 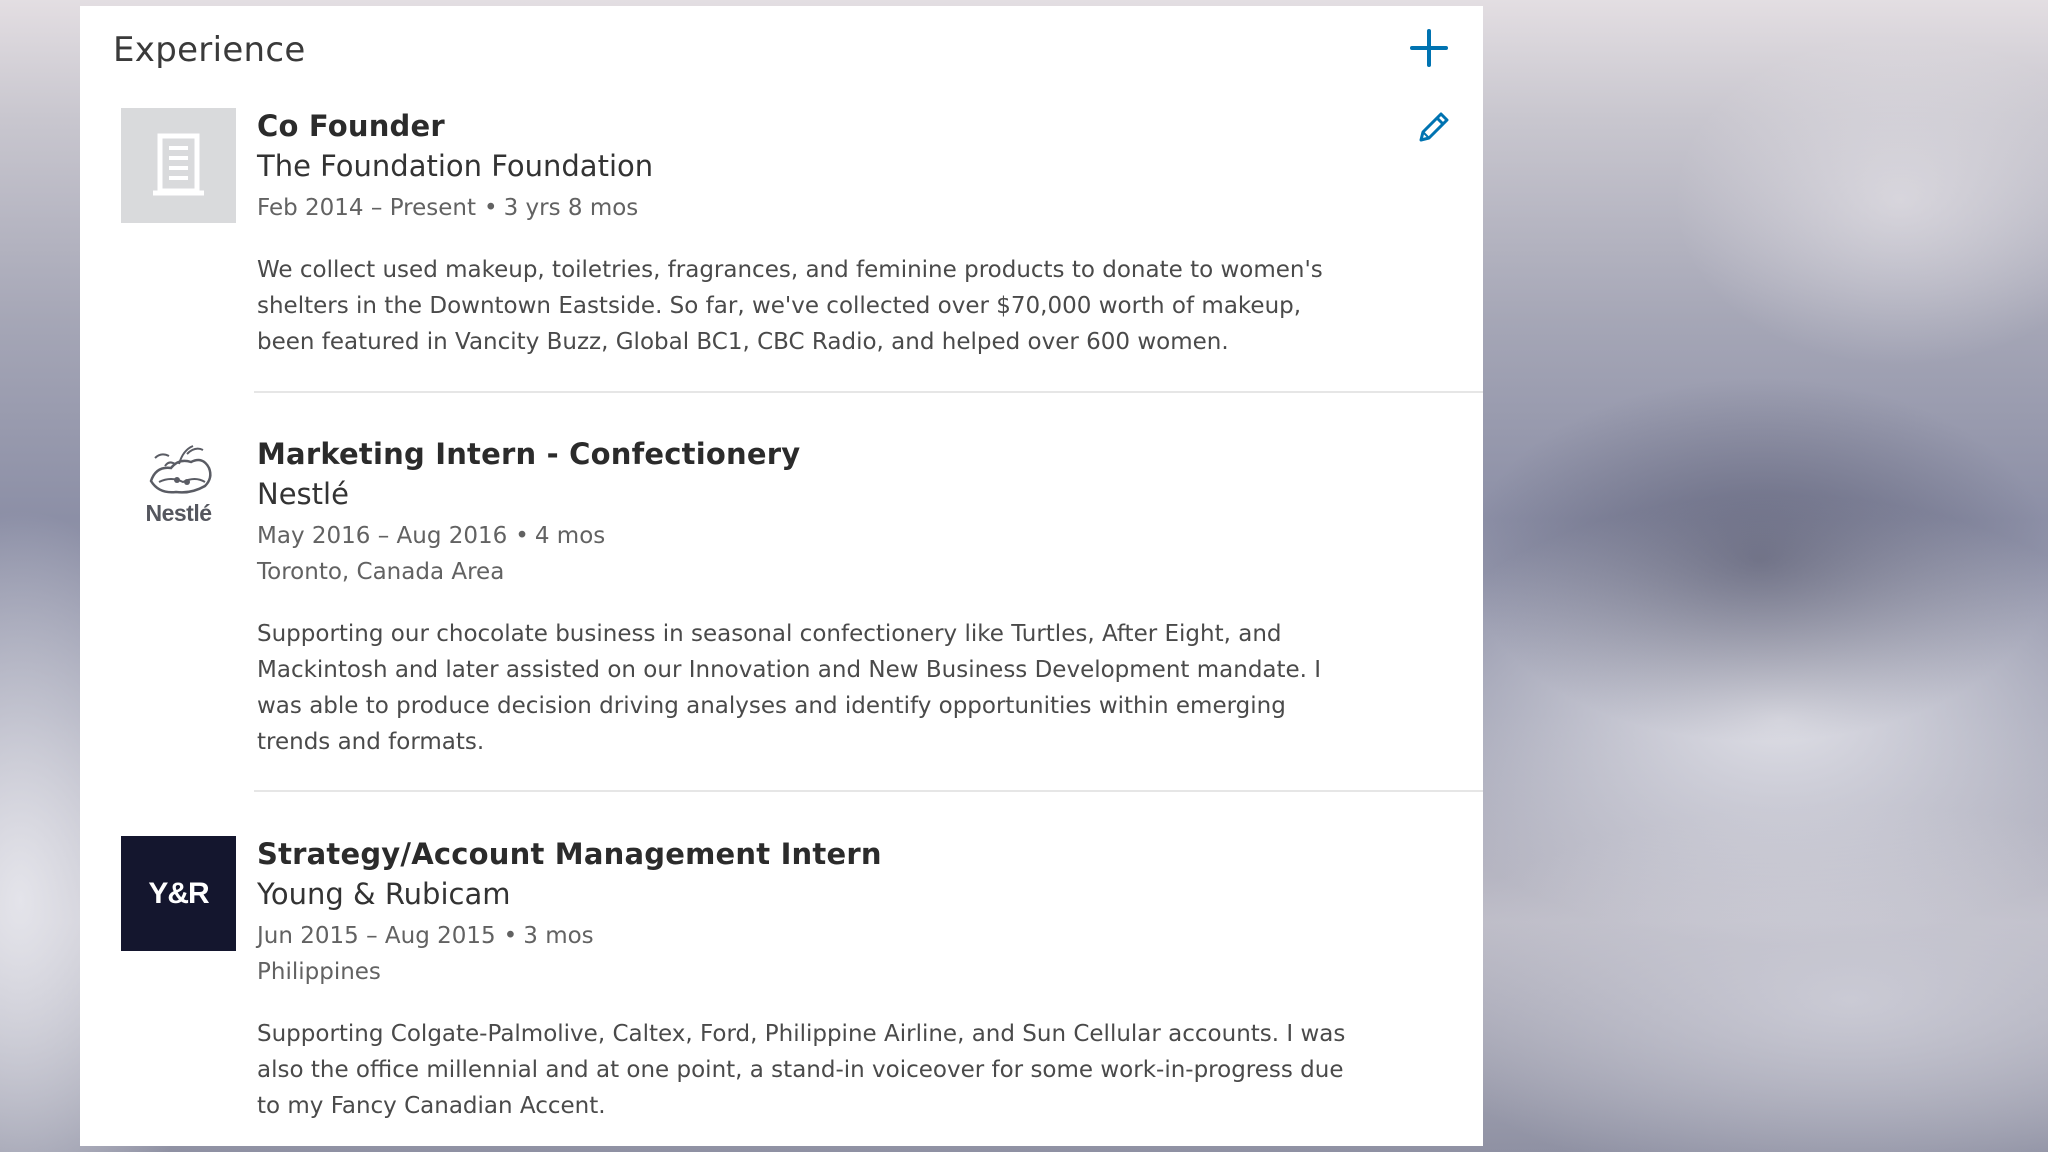 What do you see at coordinates (180, 469) in the screenshot?
I see `nestle-nest-icon` at bounding box center [180, 469].